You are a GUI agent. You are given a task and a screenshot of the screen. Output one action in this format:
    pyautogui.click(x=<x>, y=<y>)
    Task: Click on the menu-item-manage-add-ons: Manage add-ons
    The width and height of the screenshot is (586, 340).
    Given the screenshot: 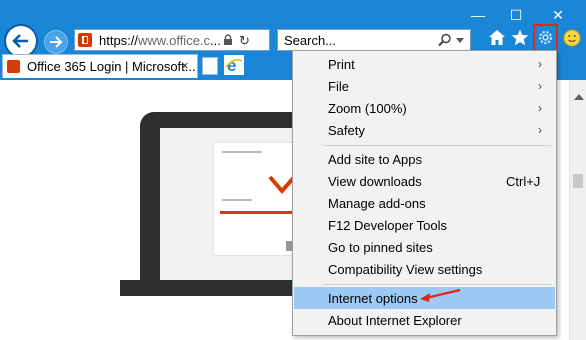 What is the action you would take?
    pyautogui.click(x=424, y=203)
    